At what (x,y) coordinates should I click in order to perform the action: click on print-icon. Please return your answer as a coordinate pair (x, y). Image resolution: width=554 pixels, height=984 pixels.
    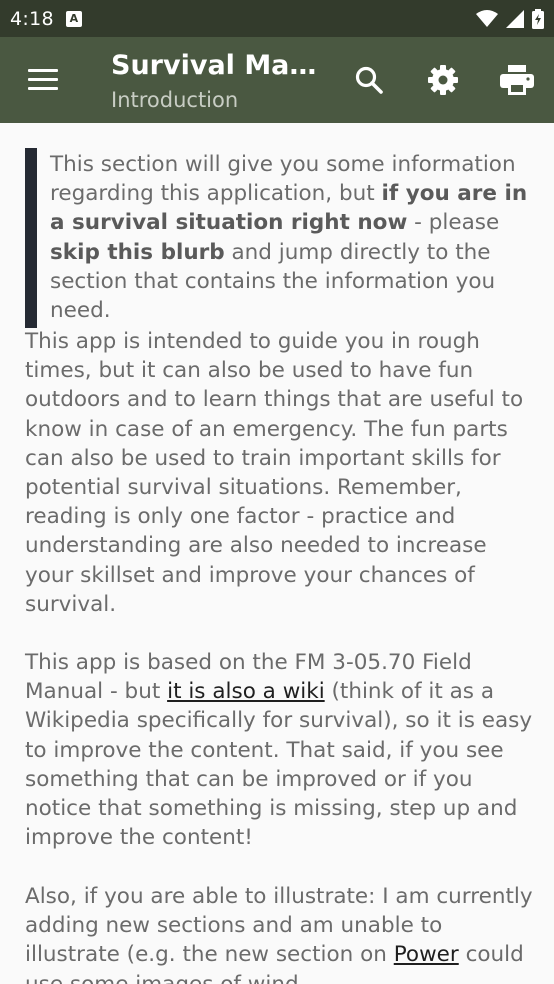
    Looking at the image, I should click on (517, 80).